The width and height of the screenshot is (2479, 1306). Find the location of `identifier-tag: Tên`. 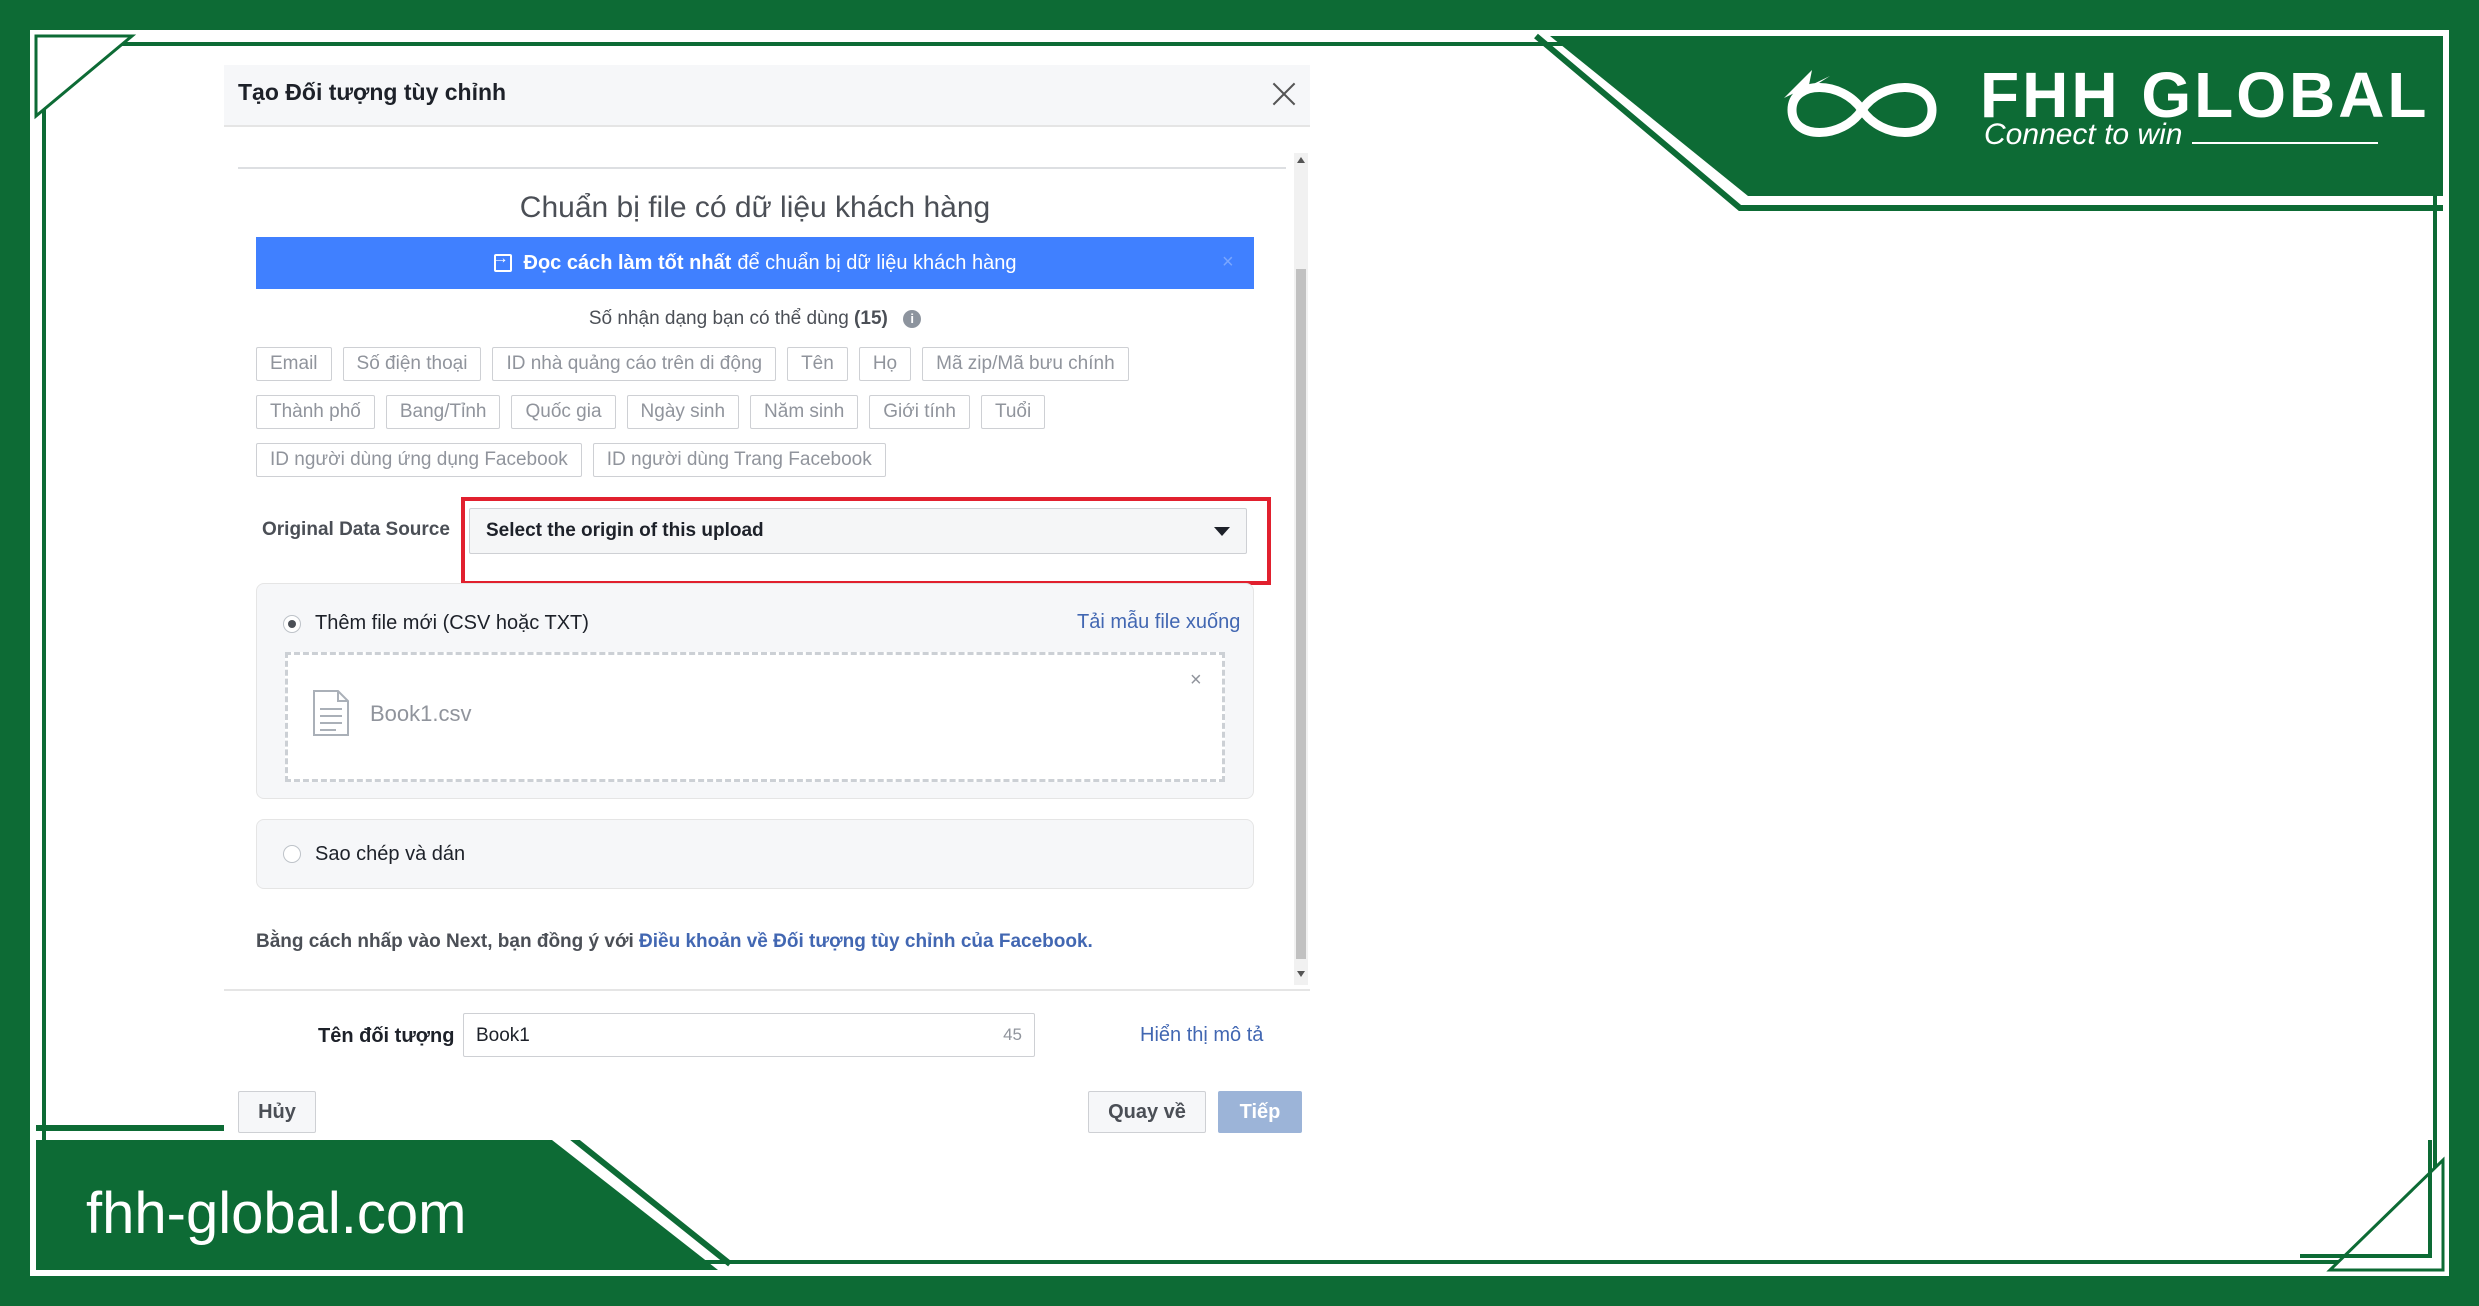

identifier-tag: Tên is located at coordinates (817, 364).